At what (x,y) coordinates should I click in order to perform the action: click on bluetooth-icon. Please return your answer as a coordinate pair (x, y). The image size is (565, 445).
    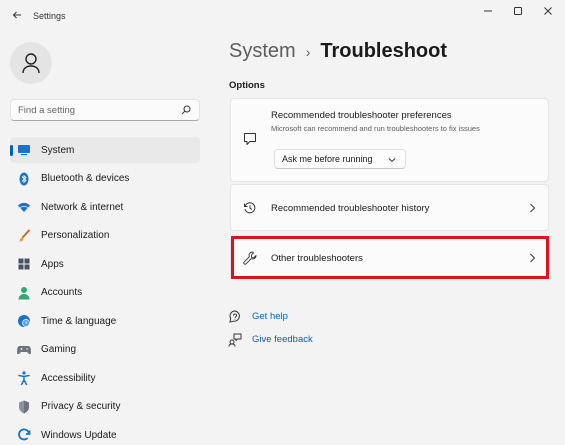
    Looking at the image, I should click on (24, 179).